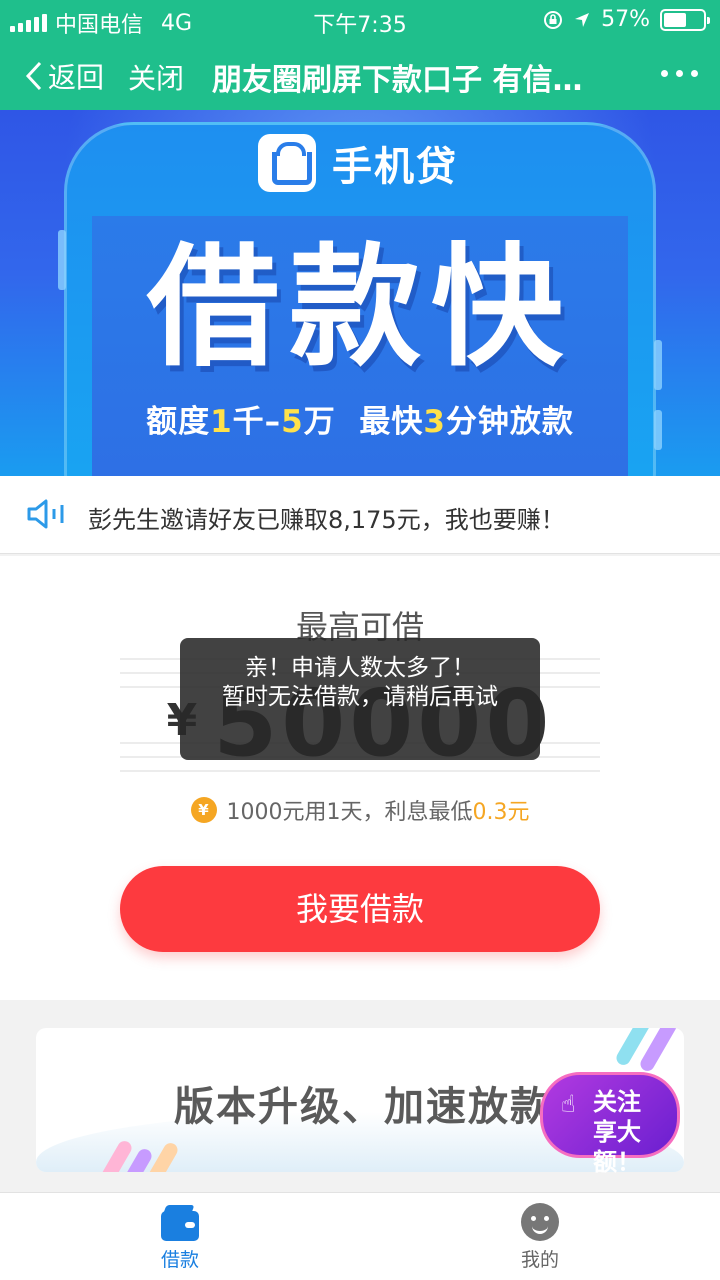  I want to click on tab-label: 借款, so click(179, 1260).